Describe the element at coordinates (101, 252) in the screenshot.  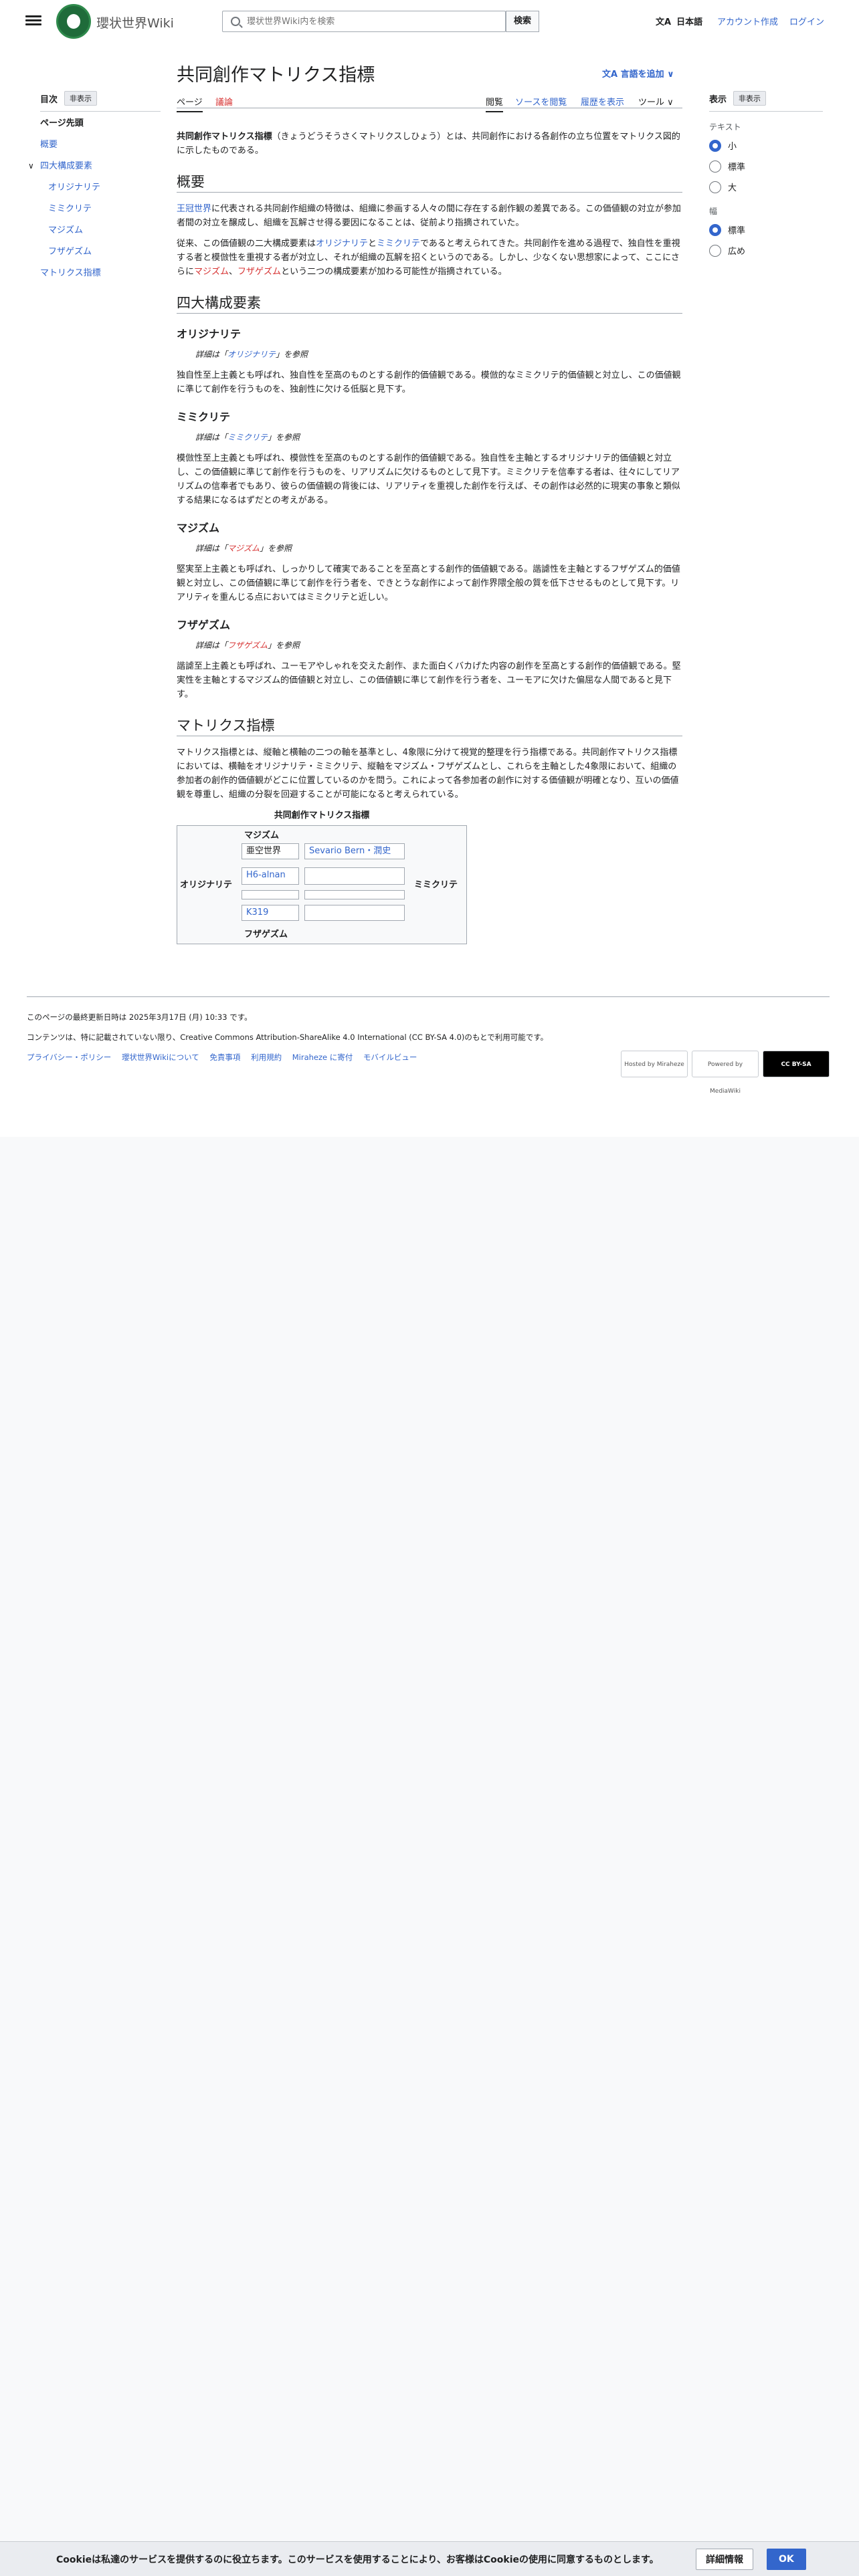
I see `toc-item-fuzagezumu: フザゲズム` at that location.